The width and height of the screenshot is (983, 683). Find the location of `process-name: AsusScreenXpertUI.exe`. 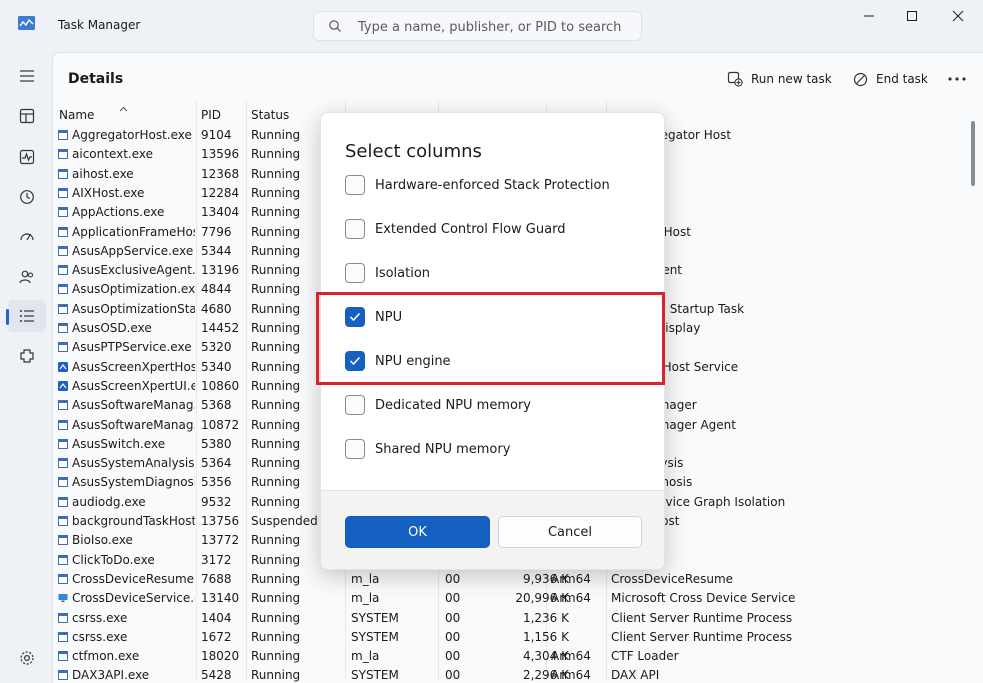

process-name: AsusScreenXpertUI.exe is located at coordinates (133, 386).